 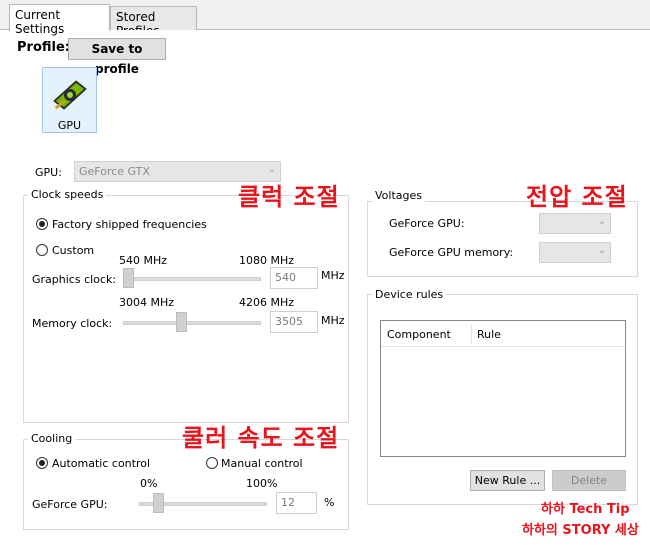 What do you see at coordinates (42, 250) in the screenshot?
I see `custom-clock-radio` at bounding box center [42, 250].